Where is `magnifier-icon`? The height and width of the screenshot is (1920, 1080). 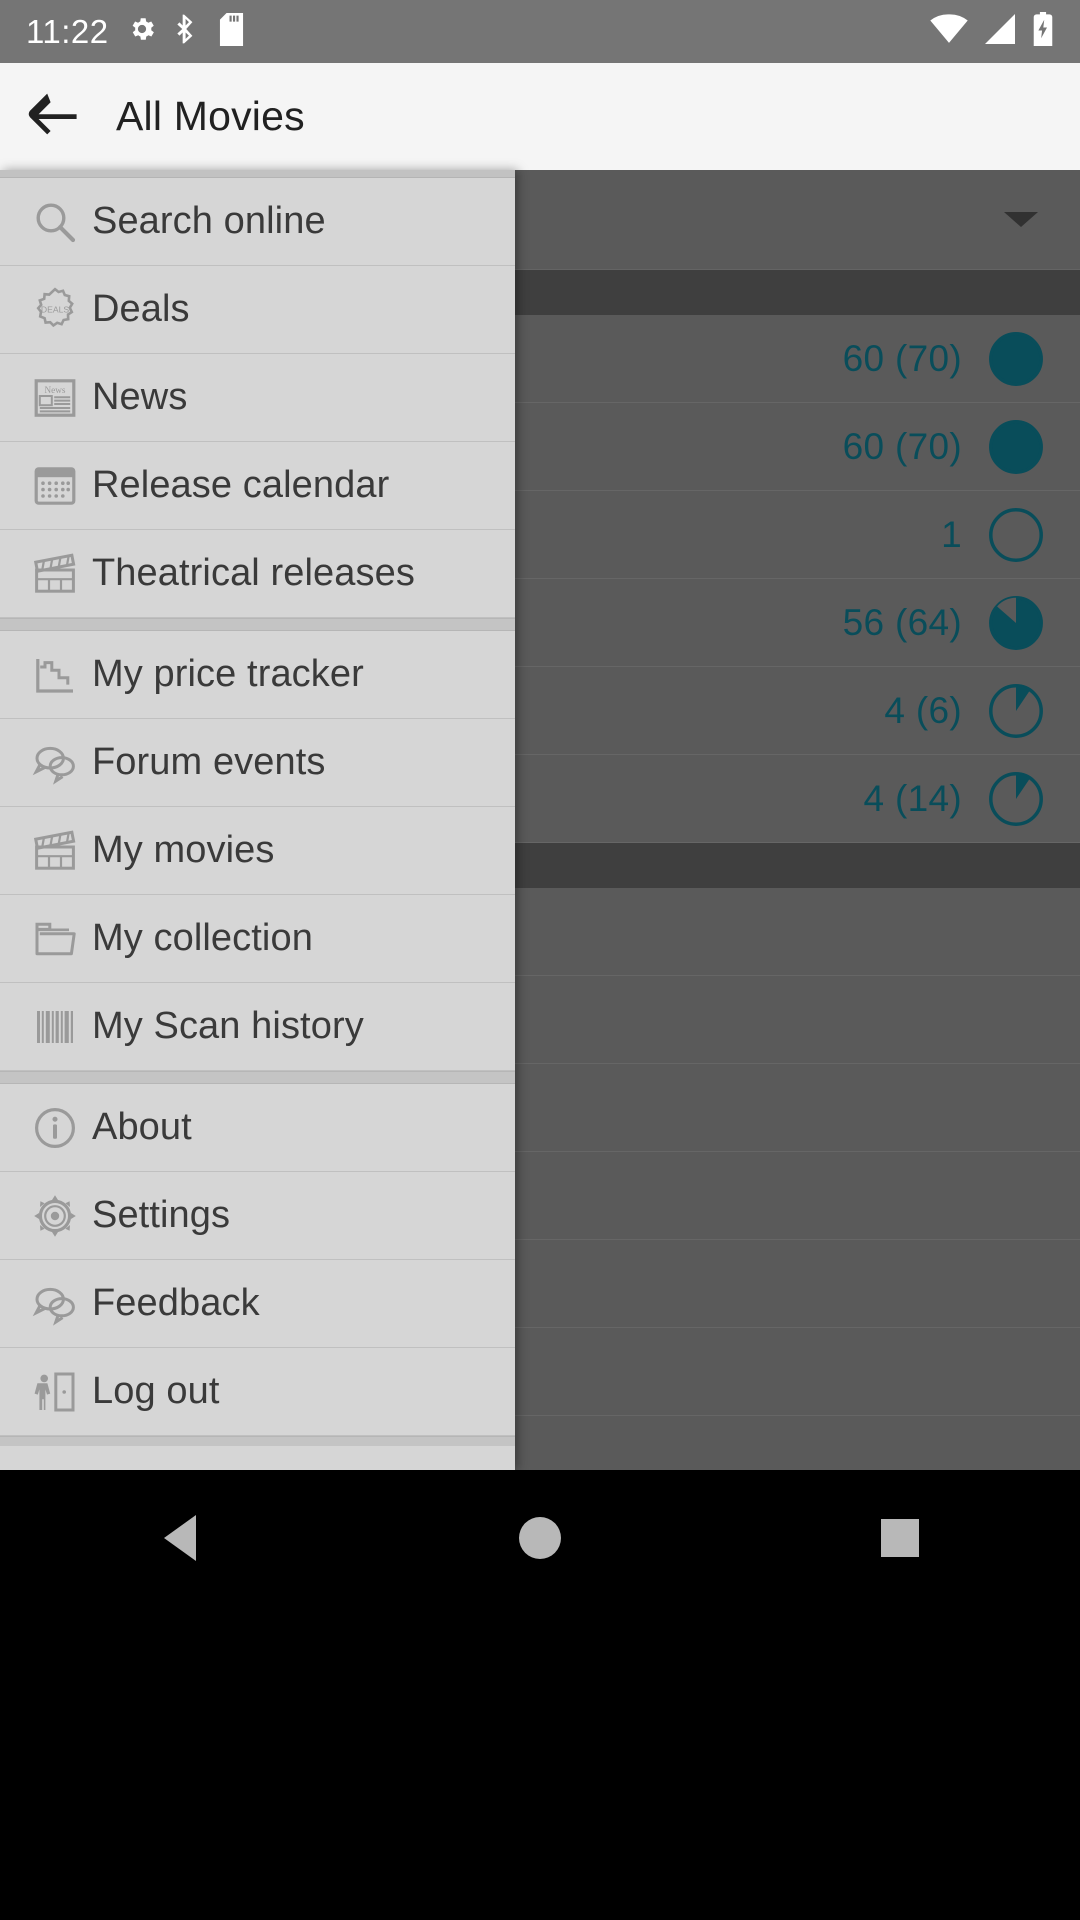 magnifier-icon is located at coordinates (55, 222).